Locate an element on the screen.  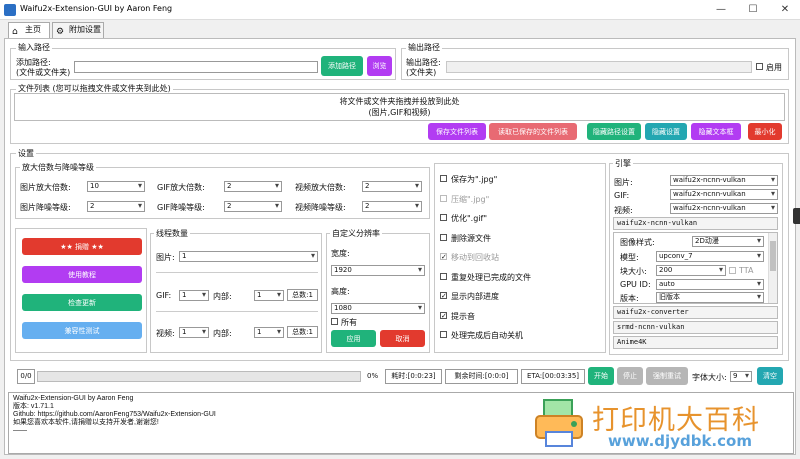
gear-icon: ⚙ is located at coordinates (60, 32).